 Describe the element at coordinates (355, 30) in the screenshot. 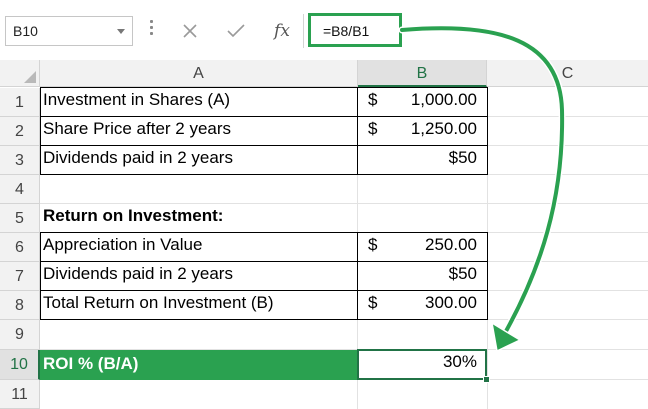

I see `formula-highlight-box` at that location.